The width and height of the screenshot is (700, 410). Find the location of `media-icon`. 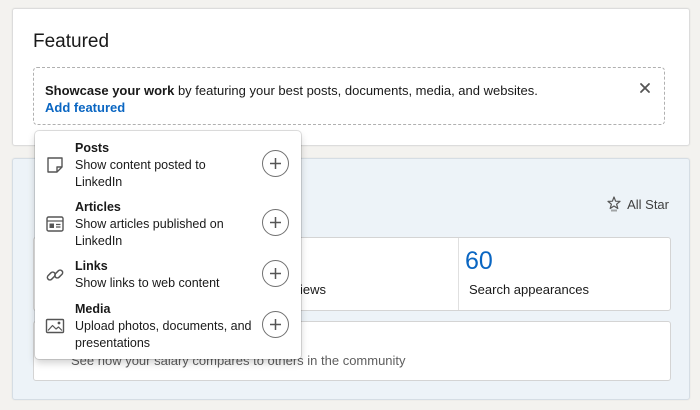

media-icon is located at coordinates (55, 326).